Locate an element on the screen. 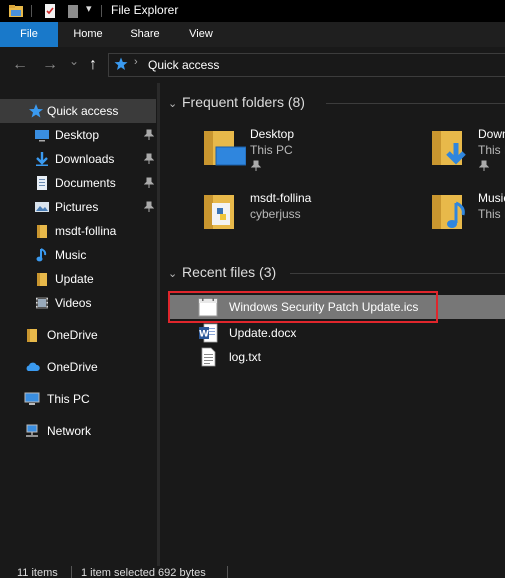  pictures-icon is located at coordinates (42, 207).